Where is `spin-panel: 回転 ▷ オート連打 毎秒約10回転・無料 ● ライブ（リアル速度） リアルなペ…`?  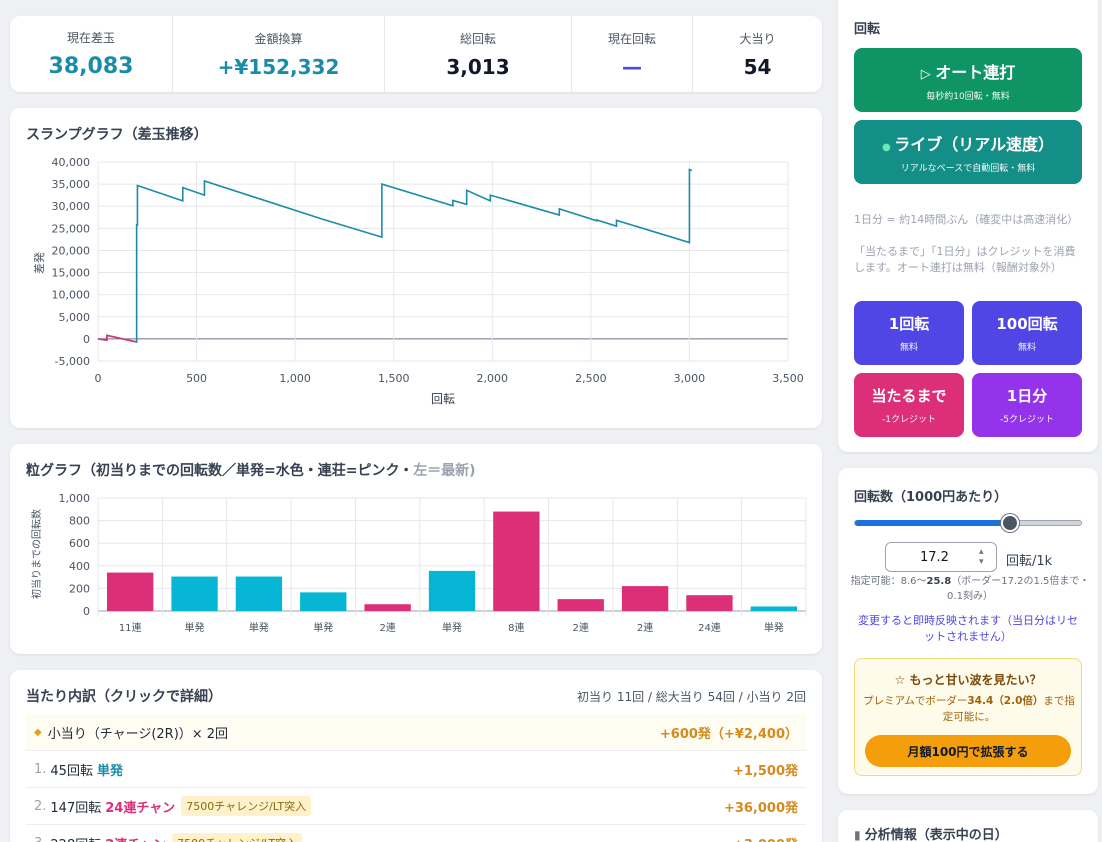
spin-panel: 回転 ▷ オート連打 毎秒約10回転・無料 ● ライブ（リアル速度） リアルなペ… is located at coordinates (968, 226).